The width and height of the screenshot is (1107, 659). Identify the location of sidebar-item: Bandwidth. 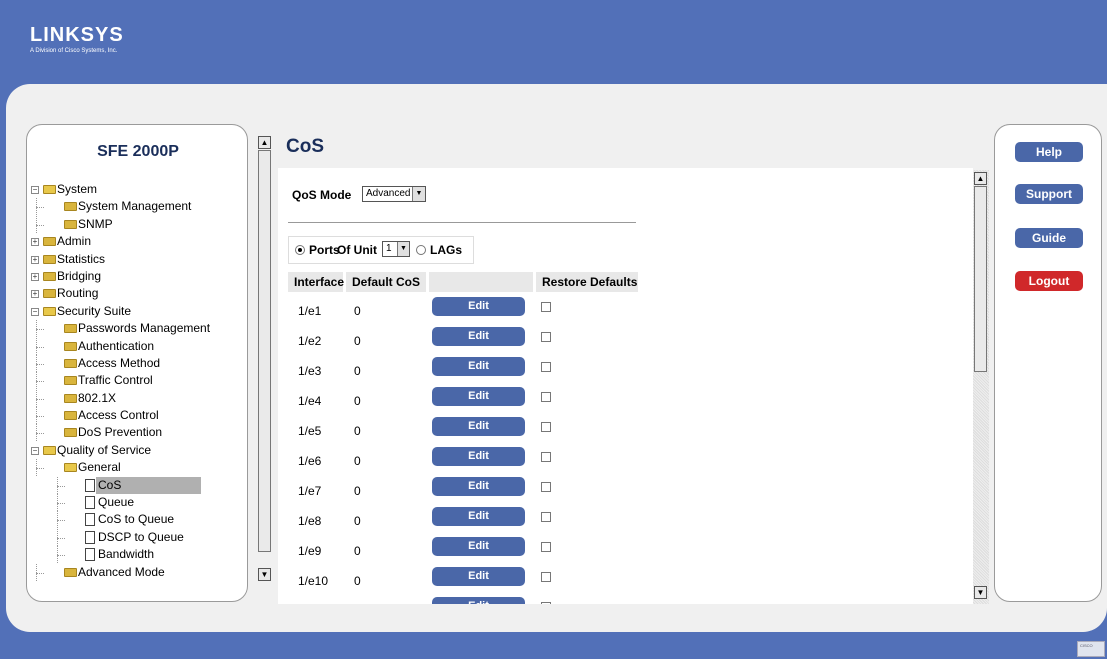
(136, 555).